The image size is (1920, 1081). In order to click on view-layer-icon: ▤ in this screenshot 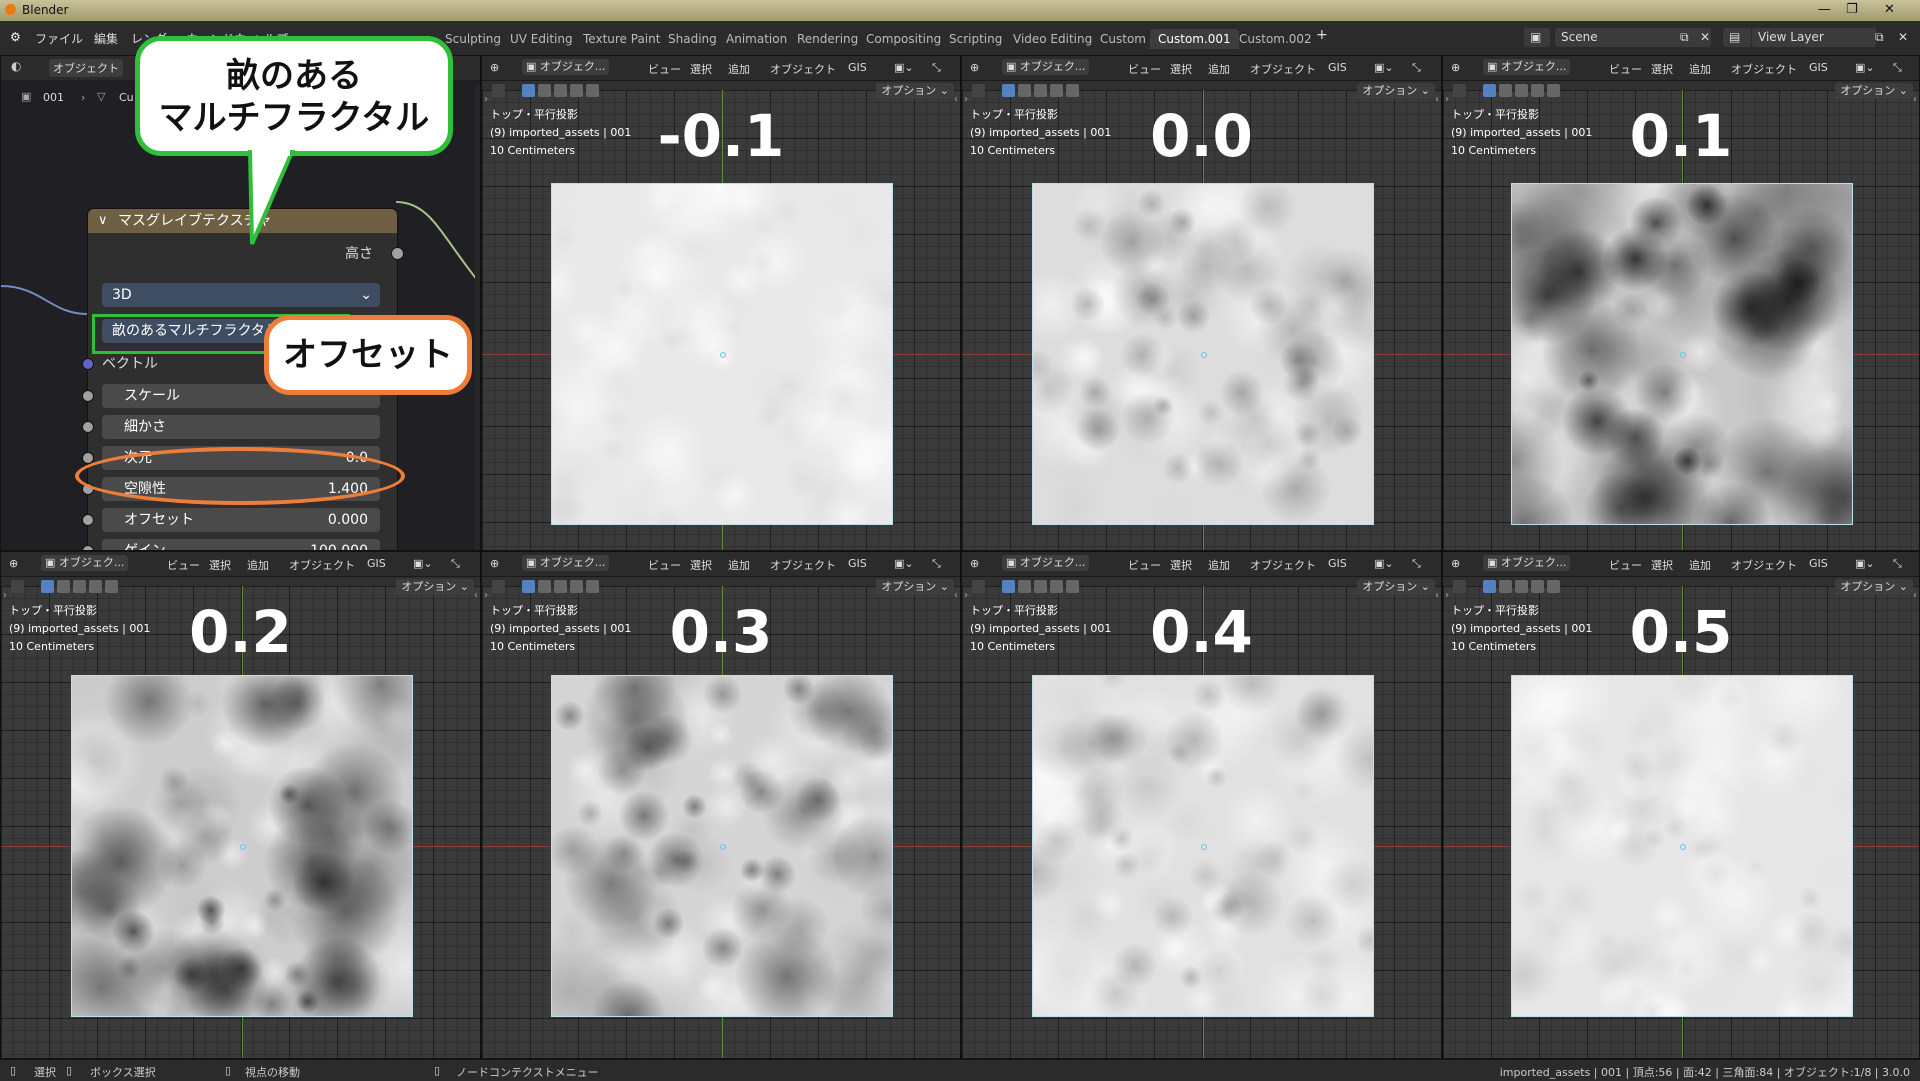, I will do `click(1737, 37)`.